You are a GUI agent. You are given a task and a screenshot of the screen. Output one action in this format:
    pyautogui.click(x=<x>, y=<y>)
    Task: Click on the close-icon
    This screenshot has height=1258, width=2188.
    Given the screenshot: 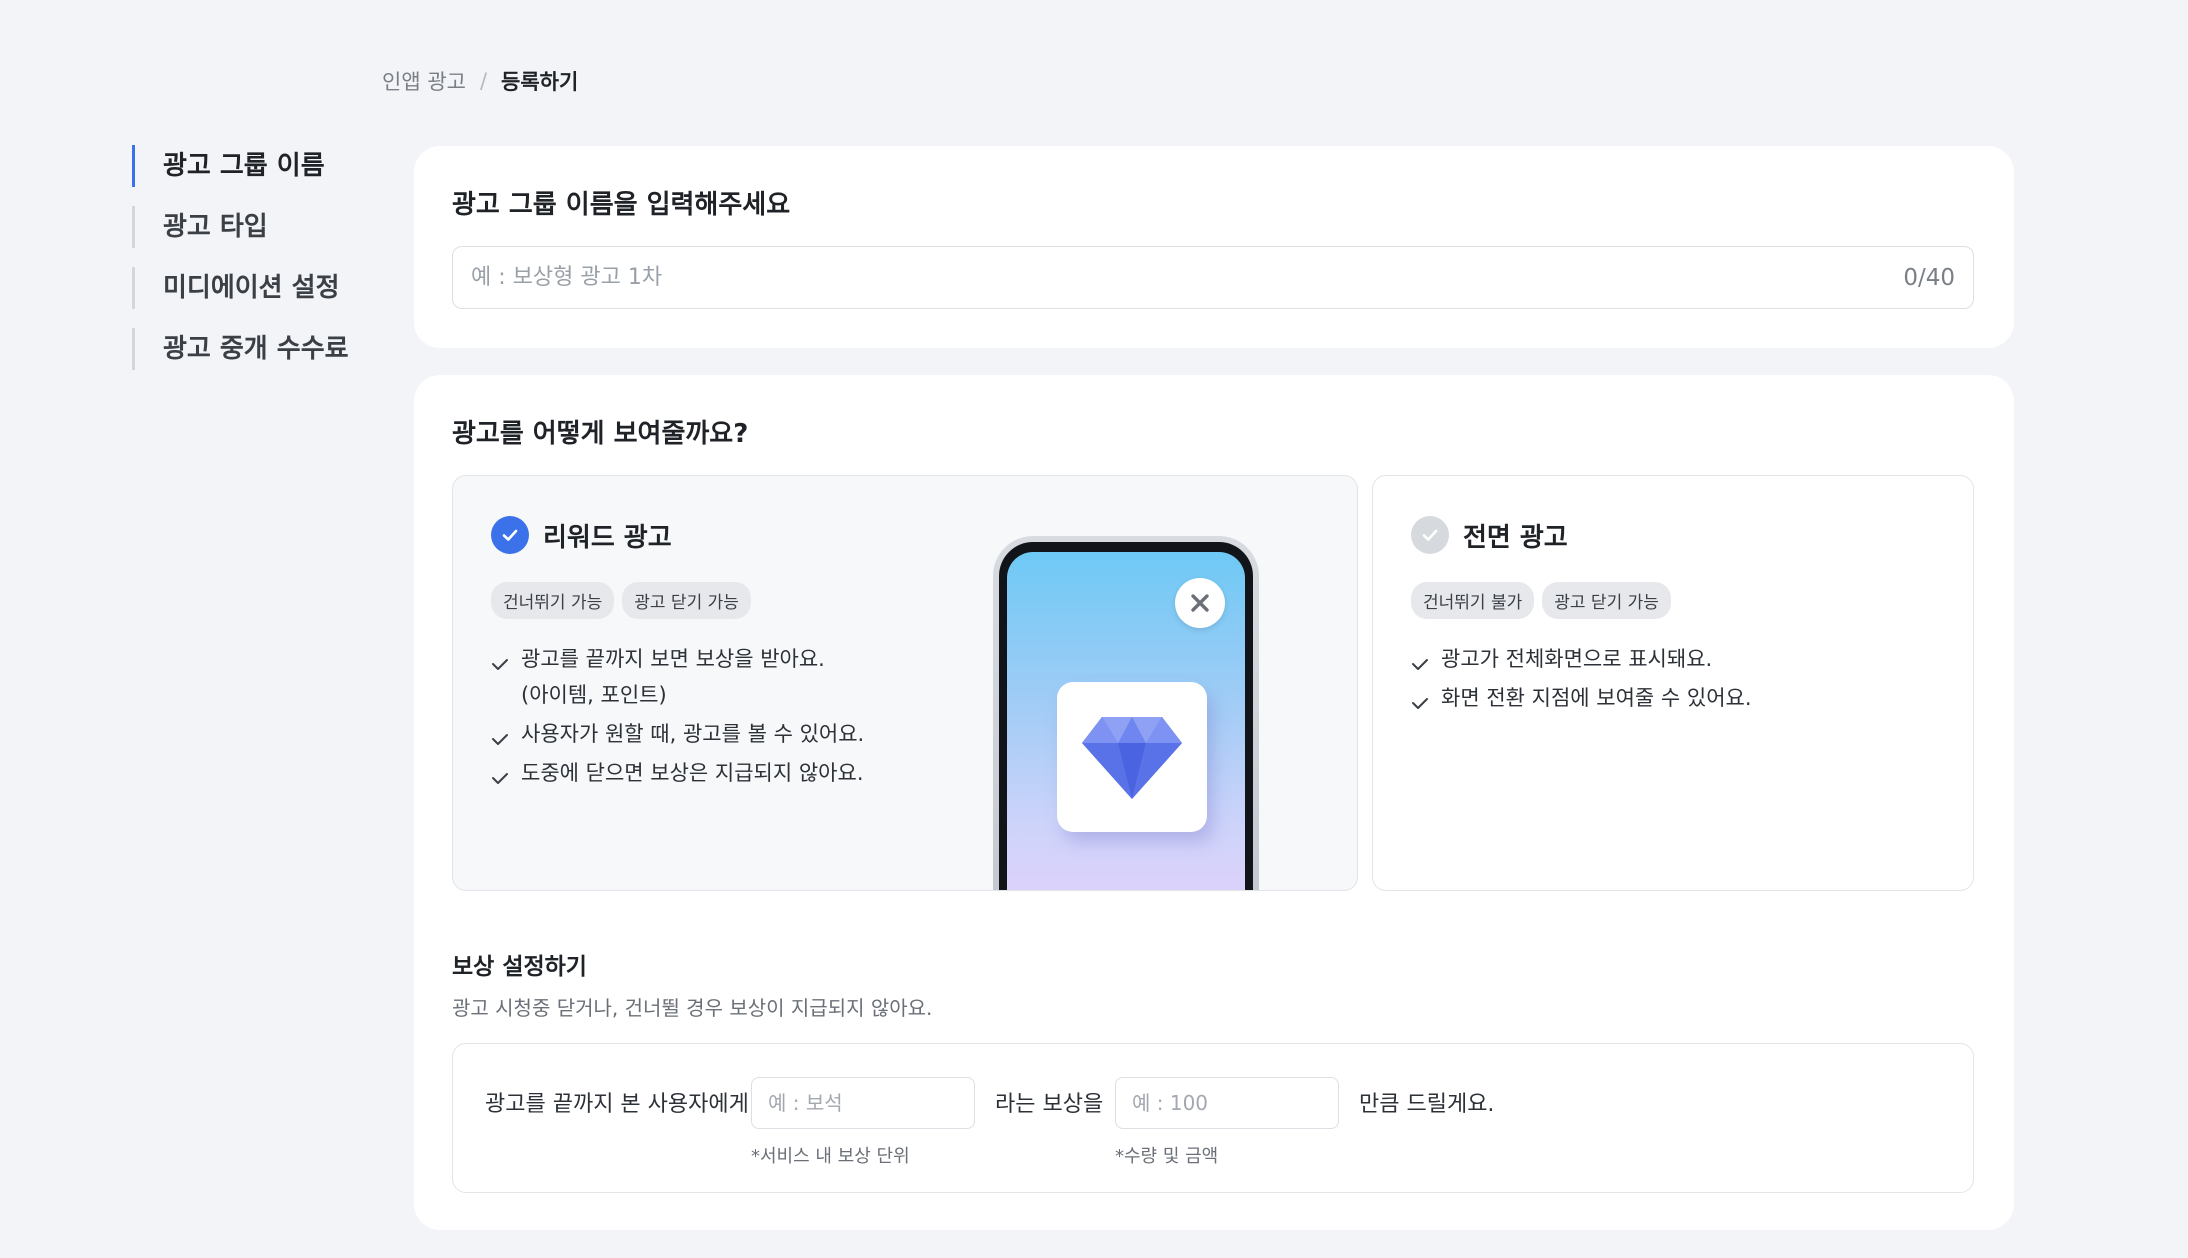 What is the action you would take?
    pyautogui.click(x=1200, y=603)
    